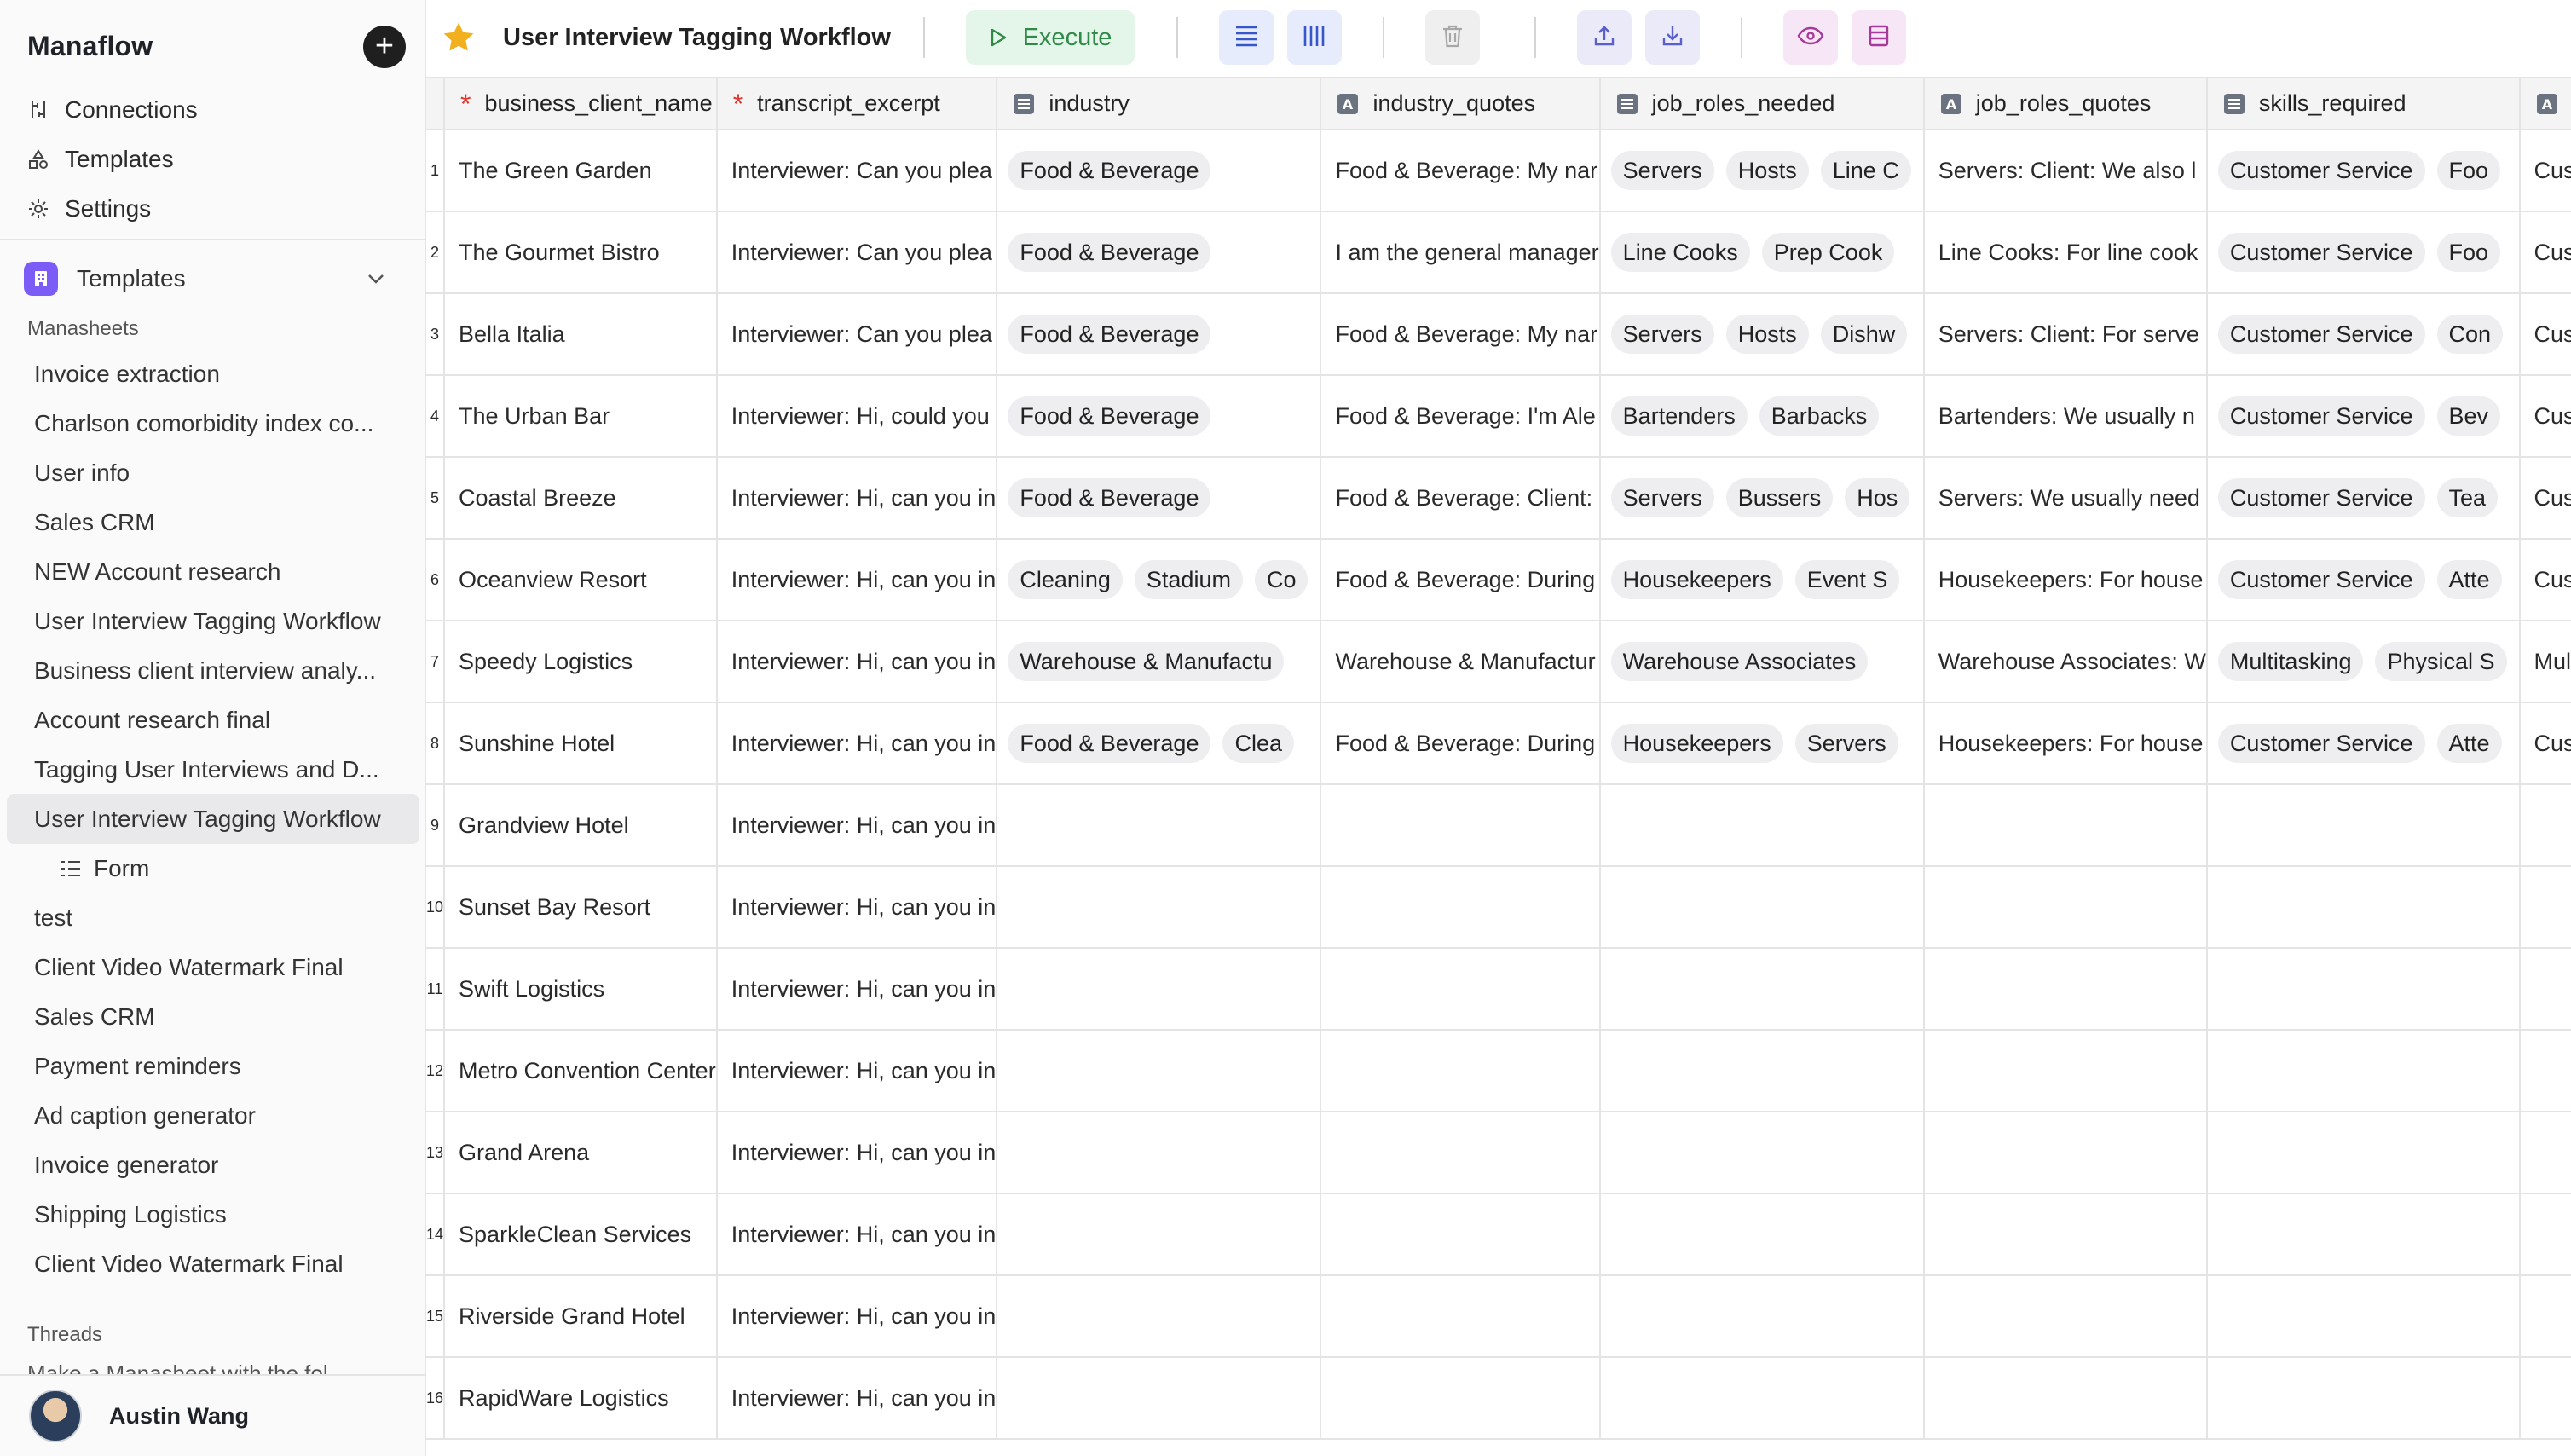 Image resolution: width=2571 pixels, height=1456 pixels. I want to click on cell-industry: Warehouse & Manufactu, so click(1159, 662).